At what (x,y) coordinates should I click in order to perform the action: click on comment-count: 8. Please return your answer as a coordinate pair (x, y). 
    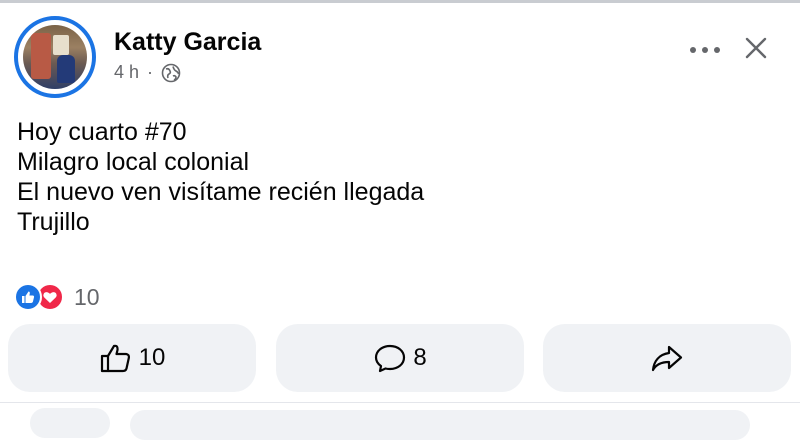
    Looking at the image, I should click on (420, 357).